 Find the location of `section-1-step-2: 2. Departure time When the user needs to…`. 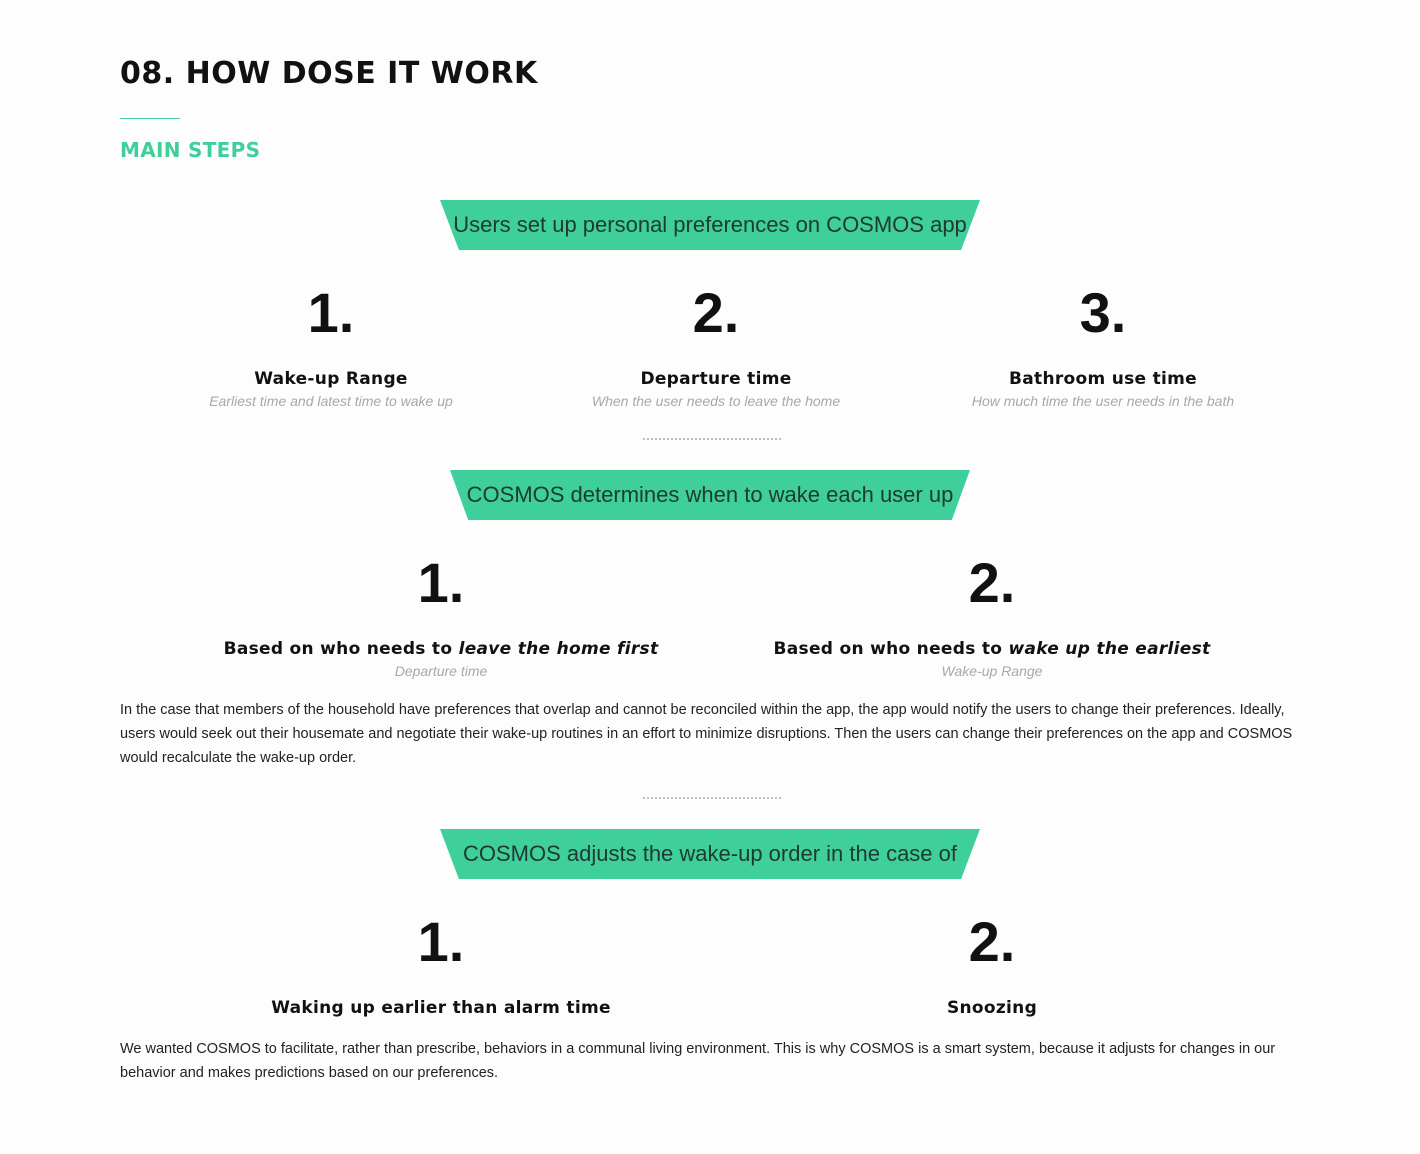

section-1-step-2: 2. Departure time When the user needs to… is located at coordinates (716, 345).